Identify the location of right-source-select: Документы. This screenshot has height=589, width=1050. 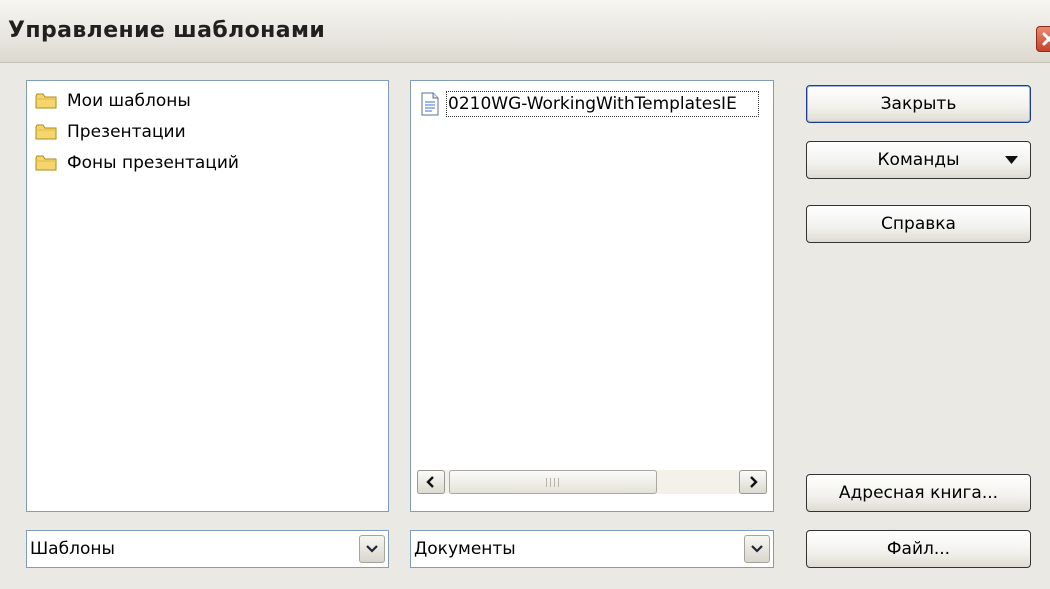
(592, 549).